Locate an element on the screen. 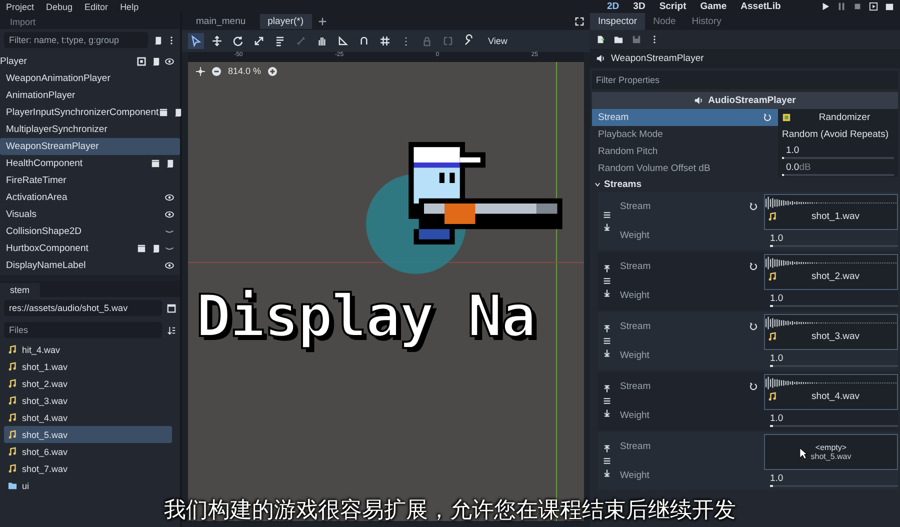 This screenshot has width=900, height=527. workspace-tab: Game is located at coordinates (713, 6).